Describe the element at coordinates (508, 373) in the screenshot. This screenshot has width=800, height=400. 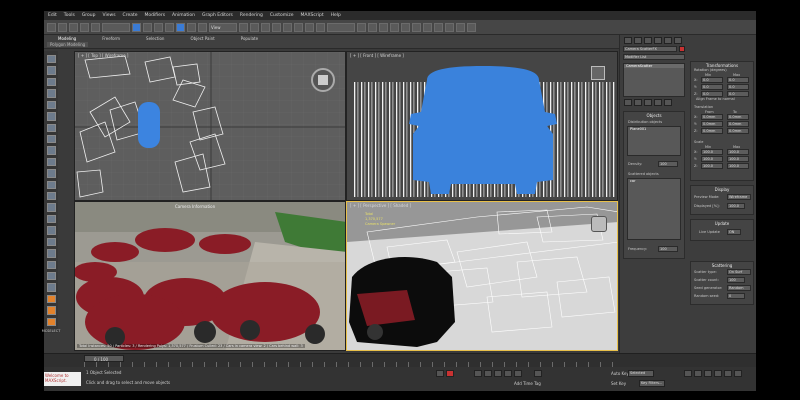
I see `next-frame-icon` at that location.